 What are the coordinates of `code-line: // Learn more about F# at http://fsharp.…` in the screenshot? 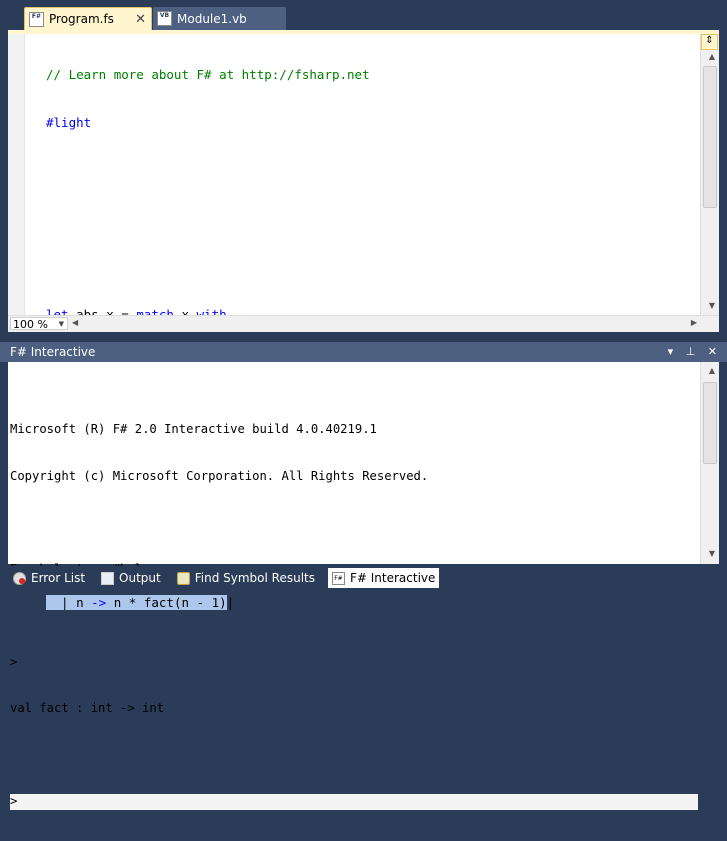 It's located at (208, 74).